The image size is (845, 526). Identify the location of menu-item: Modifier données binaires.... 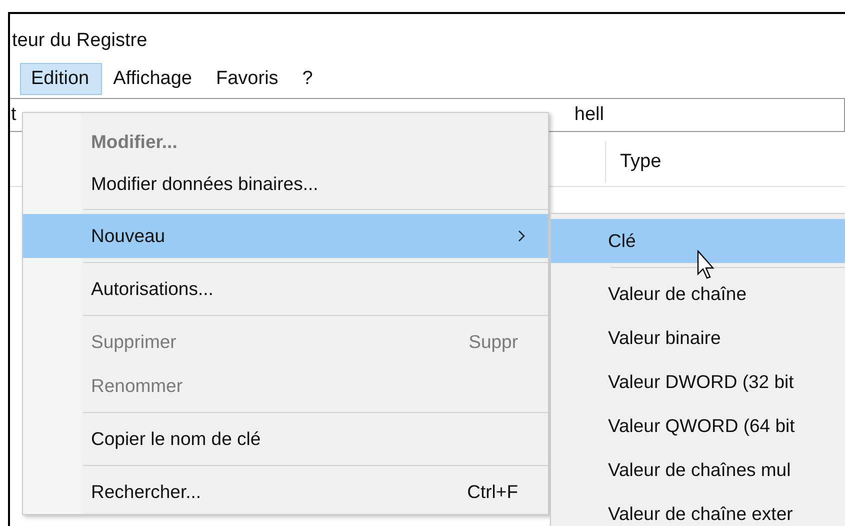
(285, 184).